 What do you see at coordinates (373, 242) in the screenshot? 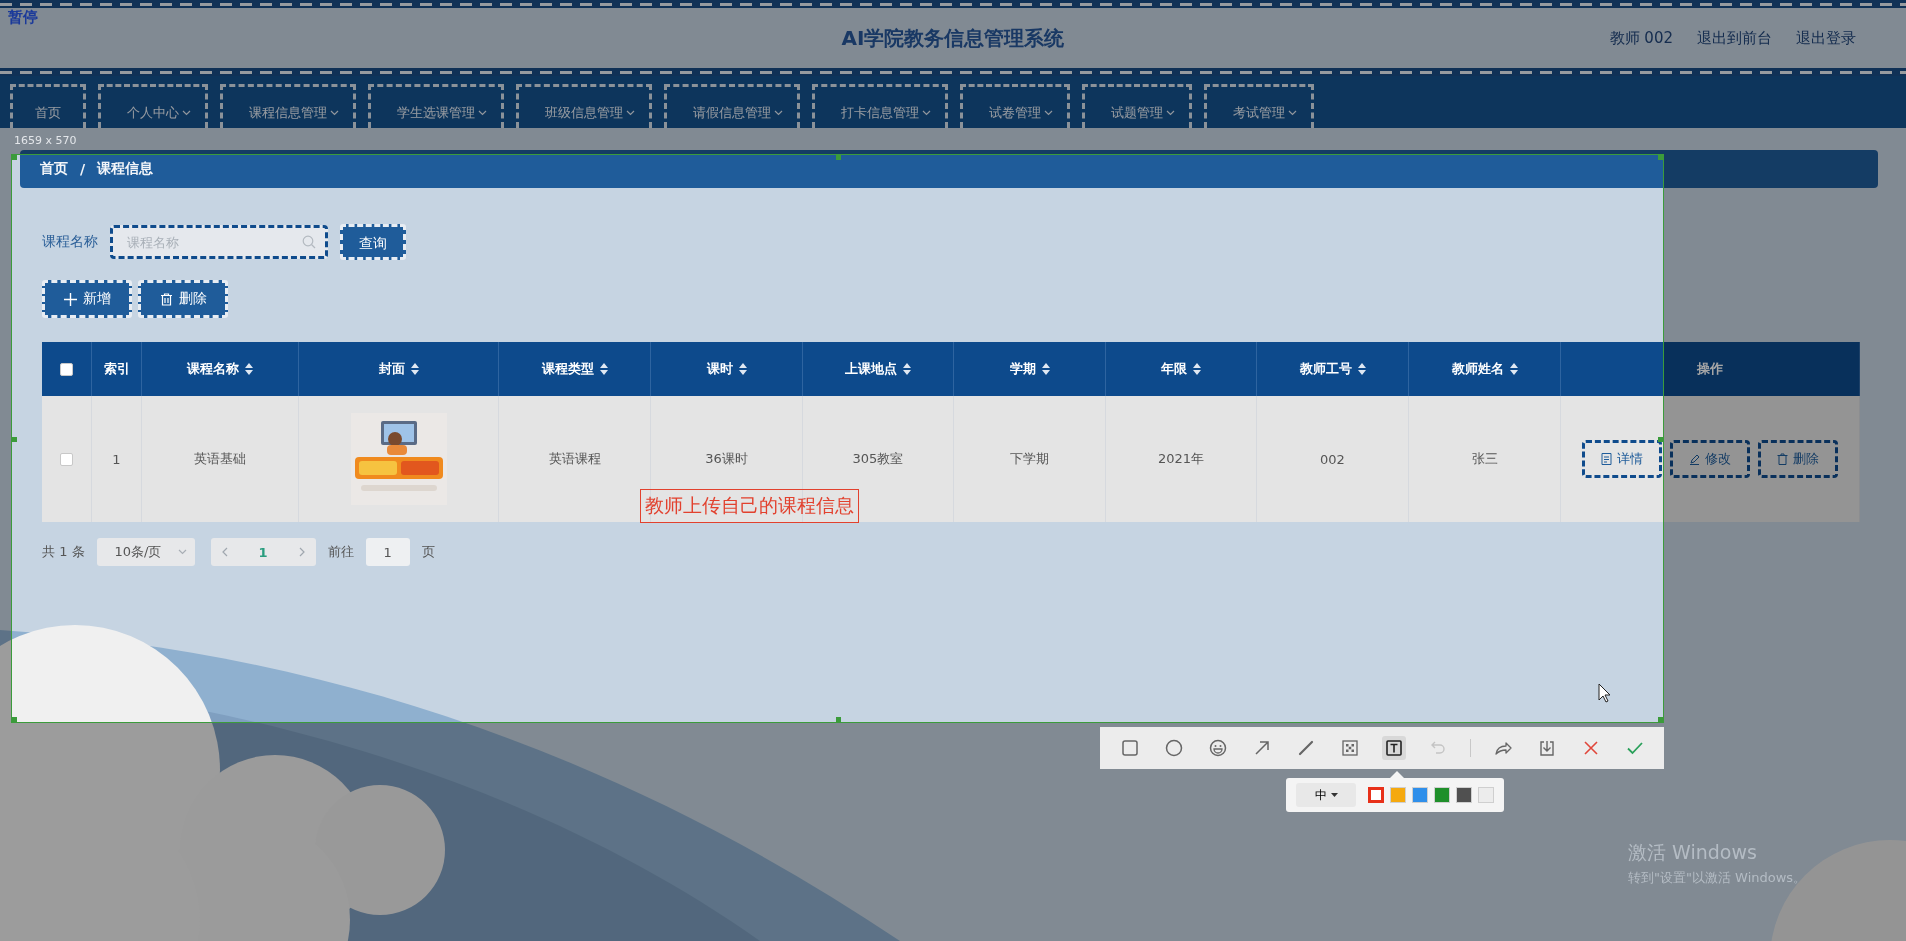
I see `query-button: 查询` at bounding box center [373, 242].